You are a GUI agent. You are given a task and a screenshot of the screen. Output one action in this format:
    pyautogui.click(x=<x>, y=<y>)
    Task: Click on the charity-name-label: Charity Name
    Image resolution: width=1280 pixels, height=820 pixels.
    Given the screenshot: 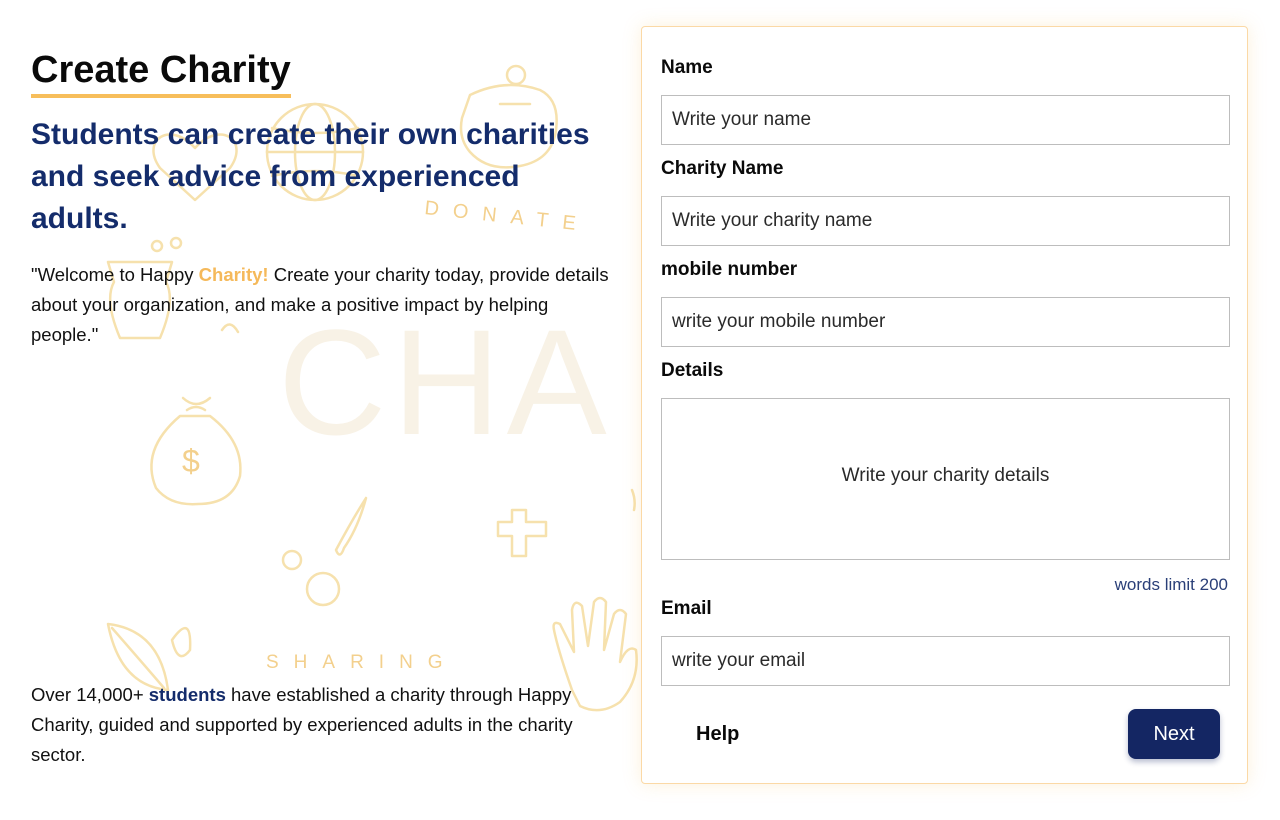 What is the action you would take?
    pyautogui.click(x=722, y=168)
    